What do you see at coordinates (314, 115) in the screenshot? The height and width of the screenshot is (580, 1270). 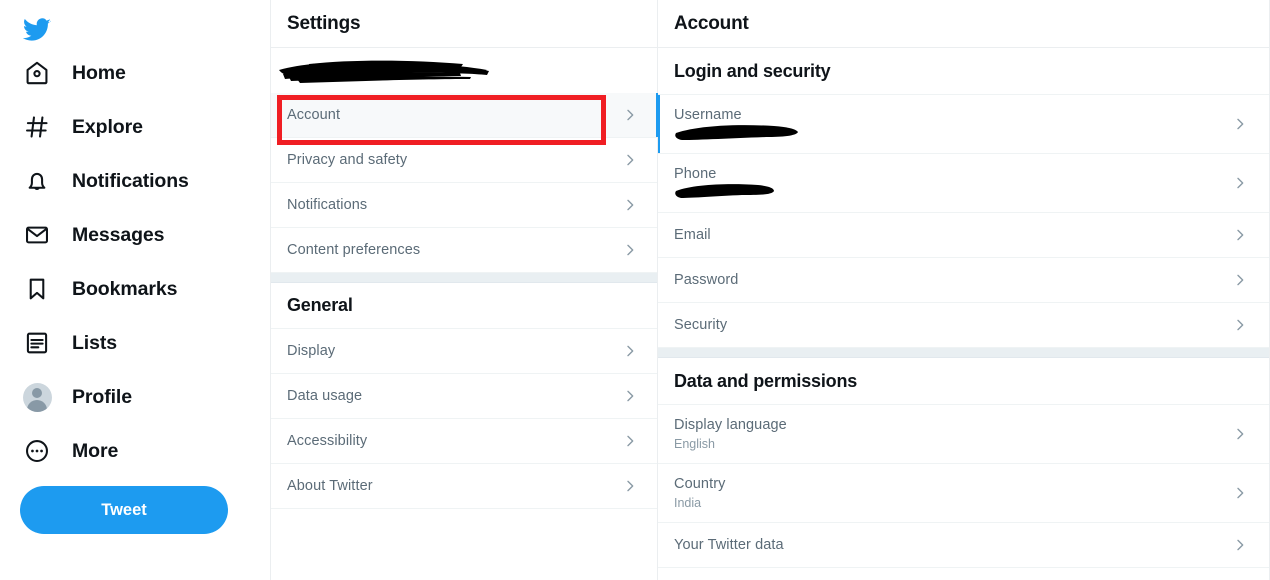 I see `settings-item-label: Account` at bounding box center [314, 115].